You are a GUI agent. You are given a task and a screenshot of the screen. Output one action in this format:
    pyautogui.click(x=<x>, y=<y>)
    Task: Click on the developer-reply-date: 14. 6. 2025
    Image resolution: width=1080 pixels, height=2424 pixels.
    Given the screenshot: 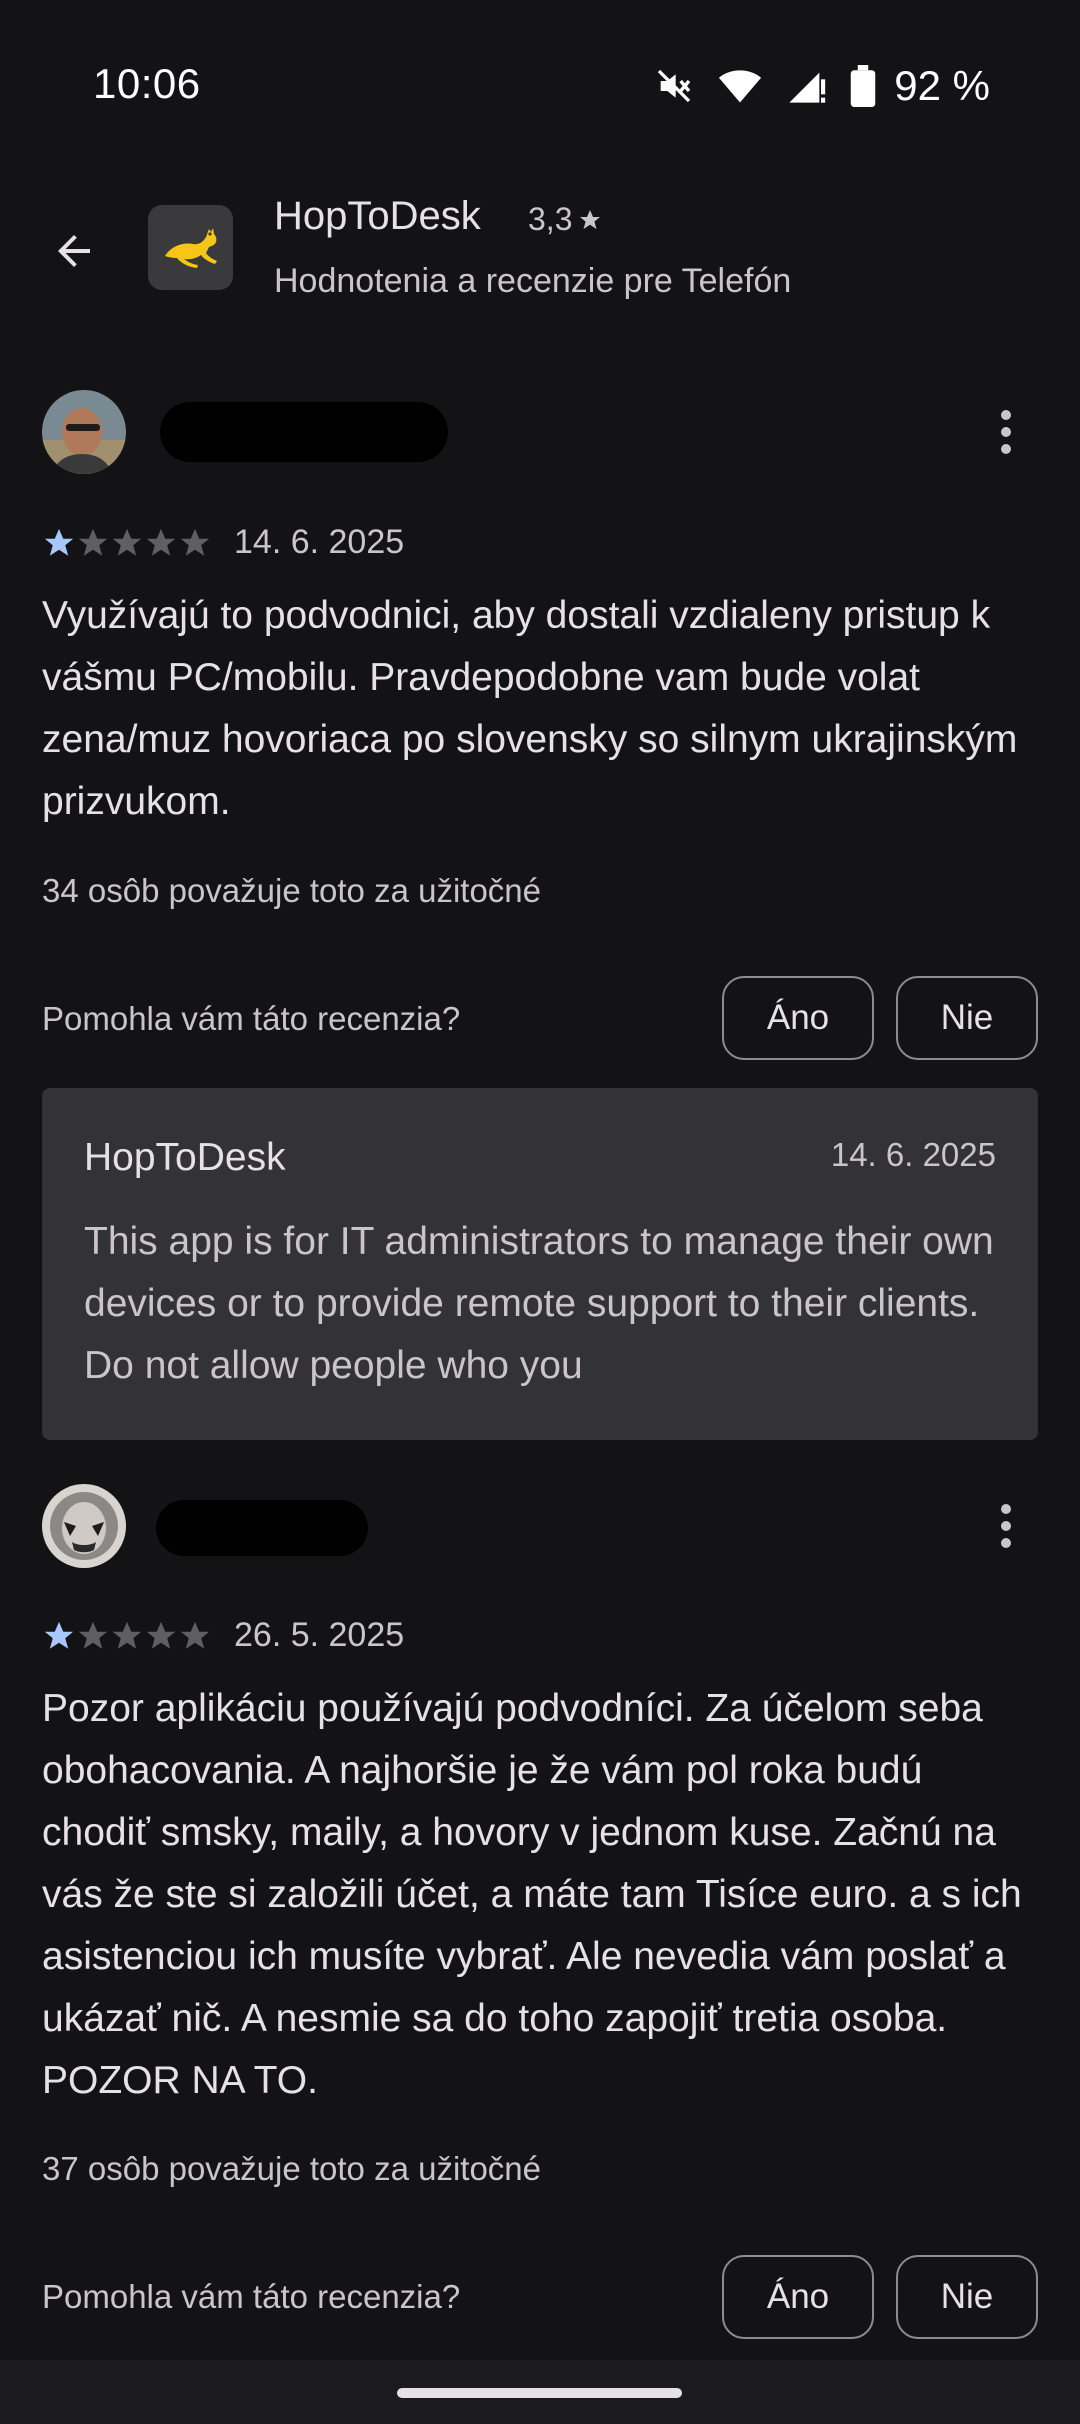 What is the action you would take?
    pyautogui.click(x=913, y=1154)
    